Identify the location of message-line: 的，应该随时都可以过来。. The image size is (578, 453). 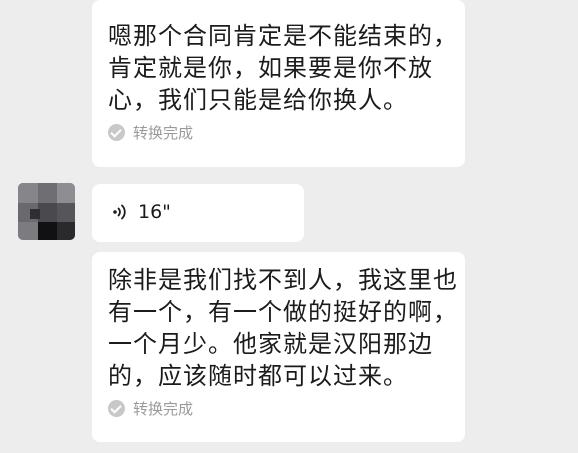
(258, 376).